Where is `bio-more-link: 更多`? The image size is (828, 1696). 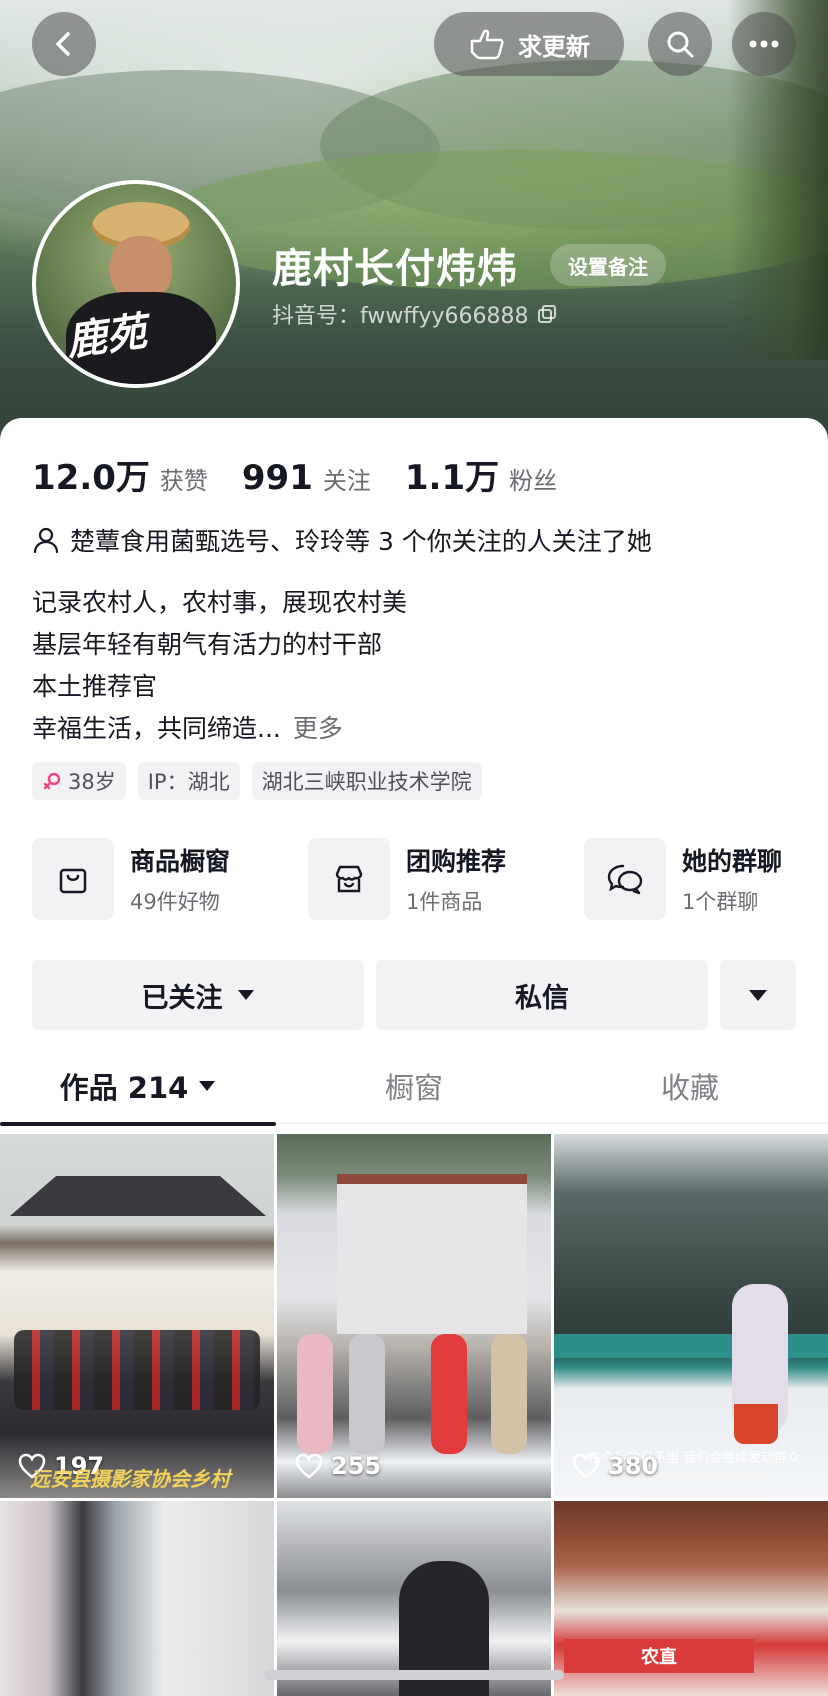 bio-more-link: 更多 is located at coordinates (318, 728).